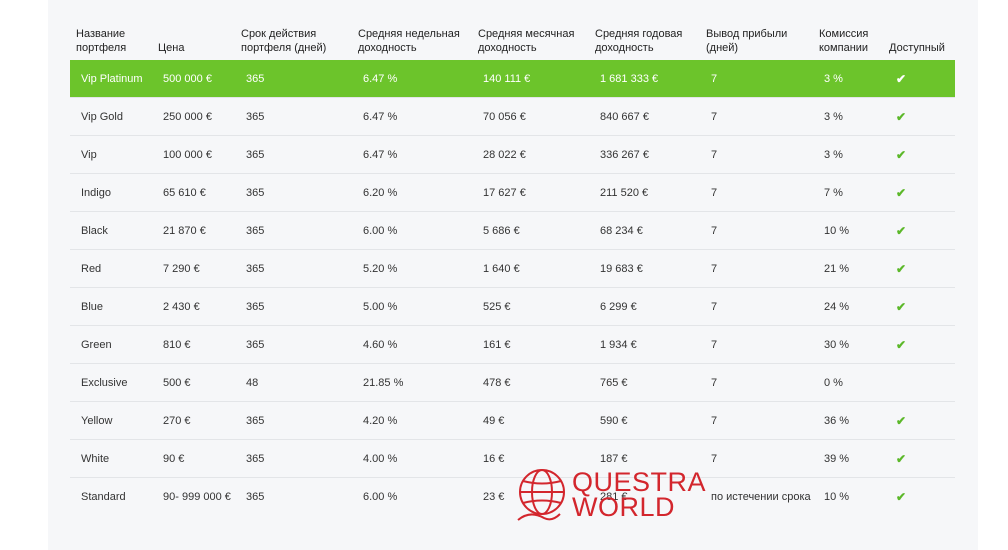 The width and height of the screenshot is (1008, 550). What do you see at coordinates (193, 306) in the screenshot?
I see `cell-price: 2 430 €` at bounding box center [193, 306].